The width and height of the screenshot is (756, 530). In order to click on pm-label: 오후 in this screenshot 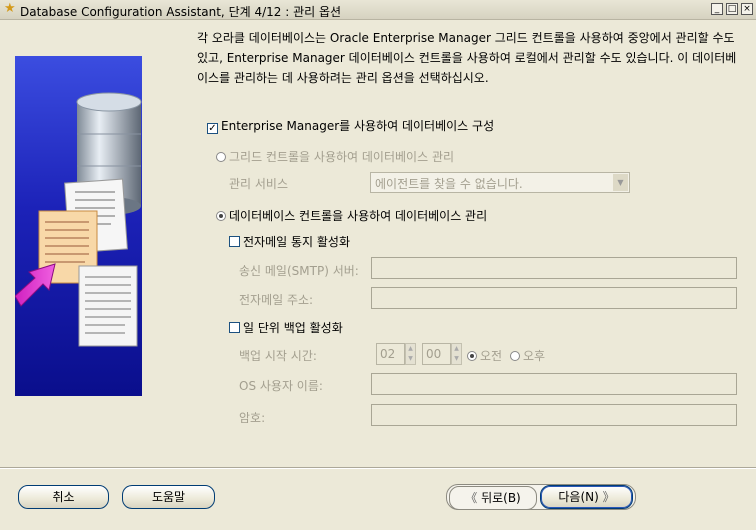, I will do `click(534, 356)`.